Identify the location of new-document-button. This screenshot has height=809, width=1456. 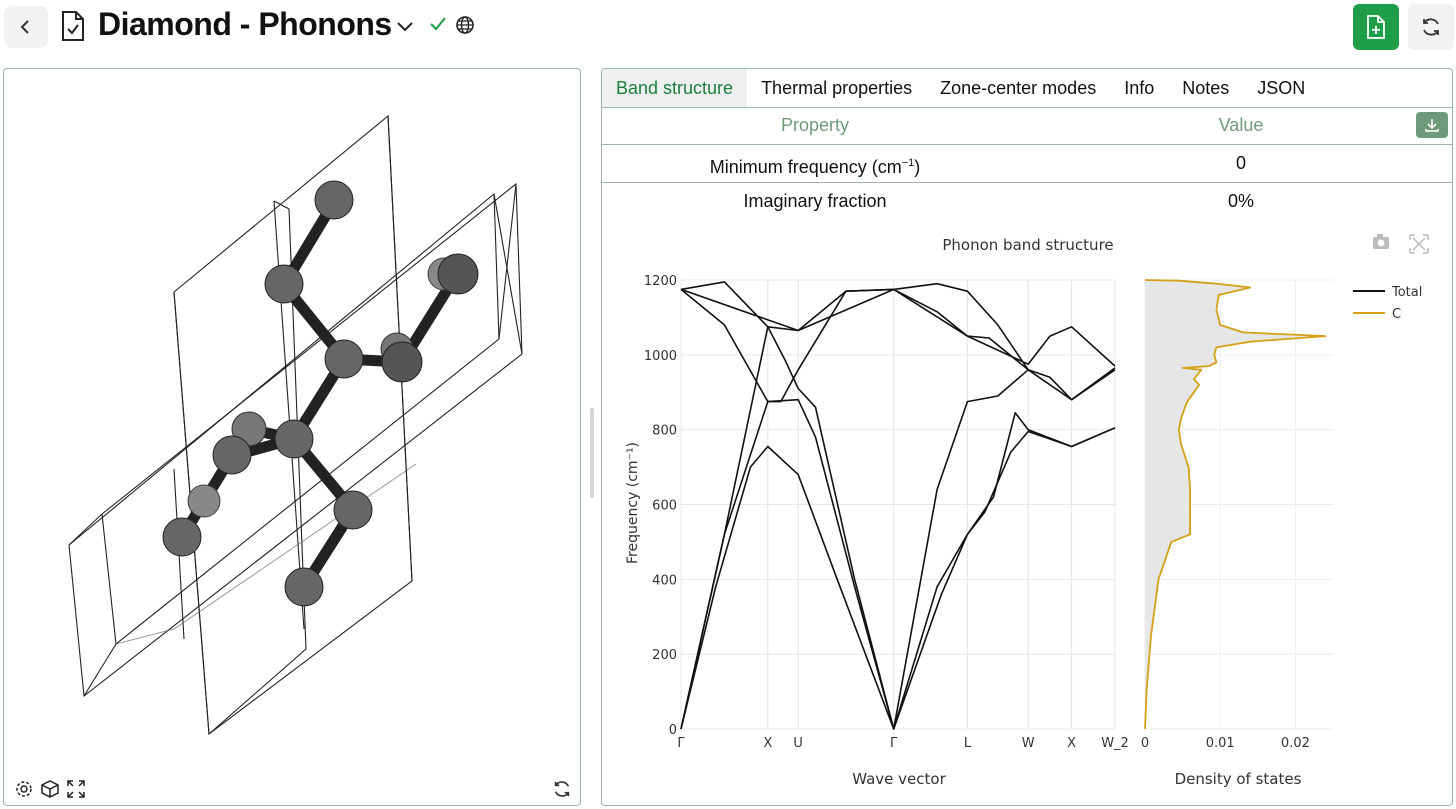
(1376, 27).